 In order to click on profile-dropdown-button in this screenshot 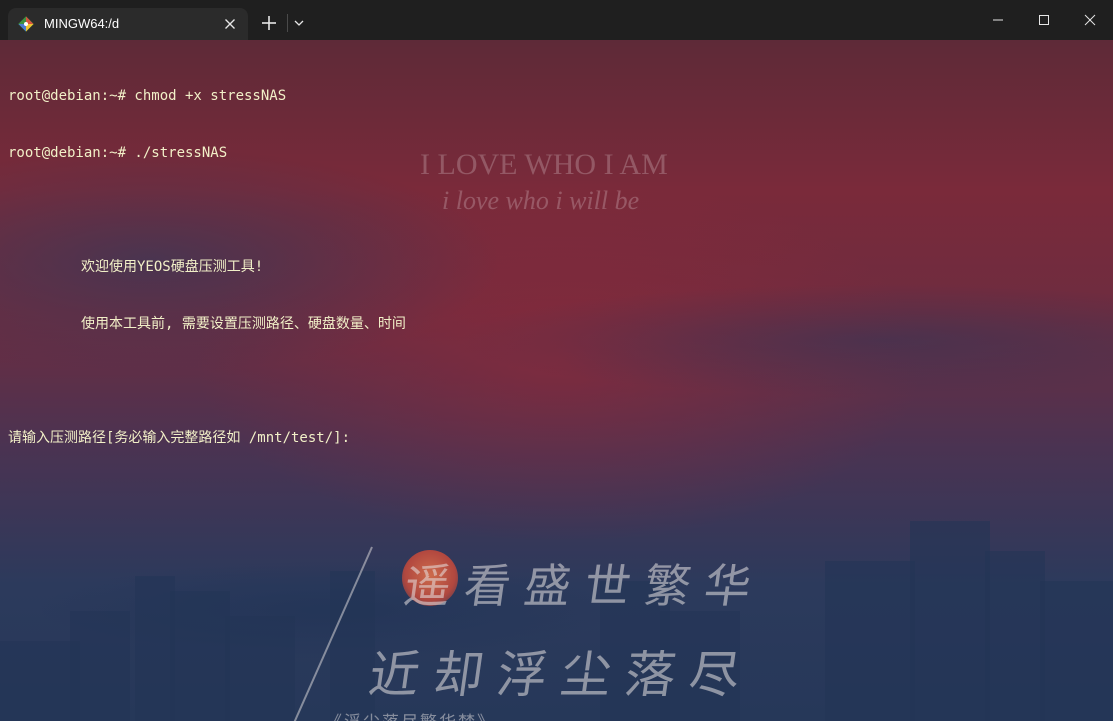, I will do `click(299, 23)`.